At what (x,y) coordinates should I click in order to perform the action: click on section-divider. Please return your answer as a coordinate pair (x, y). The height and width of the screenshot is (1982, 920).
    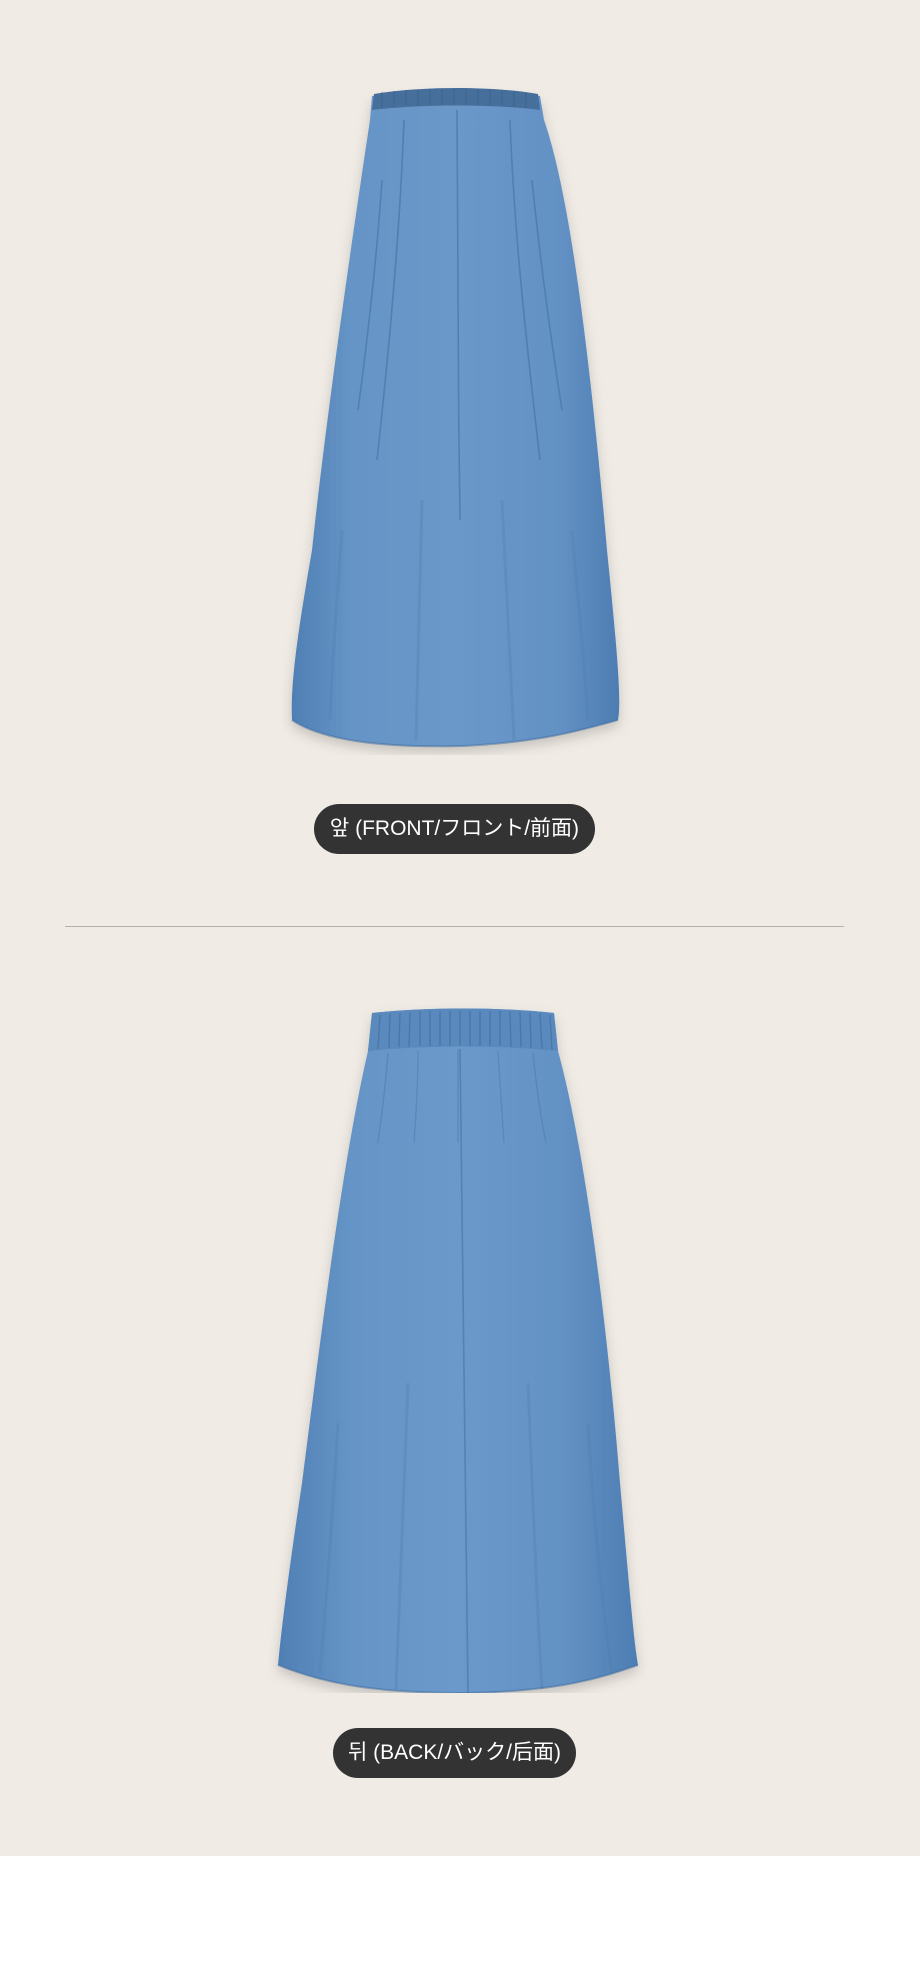
    Looking at the image, I should click on (454, 926).